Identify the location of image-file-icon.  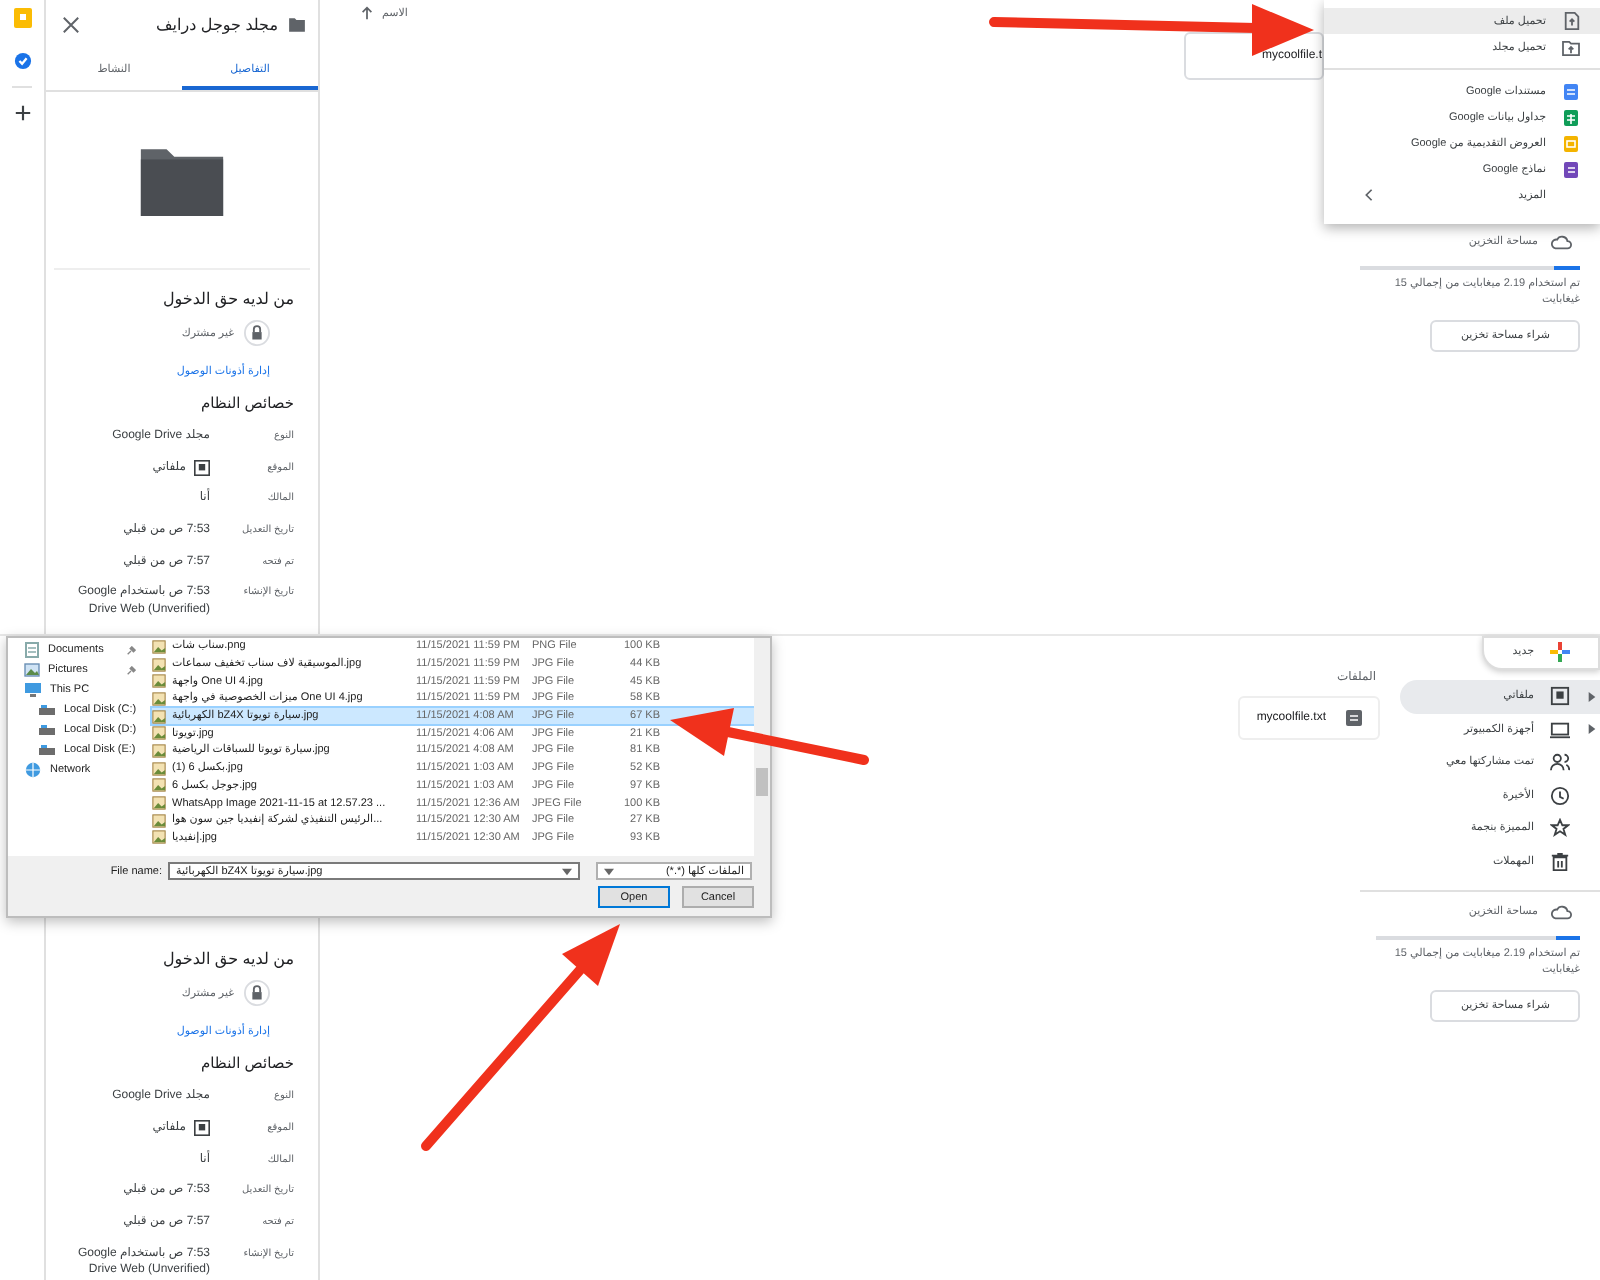
(159, 646).